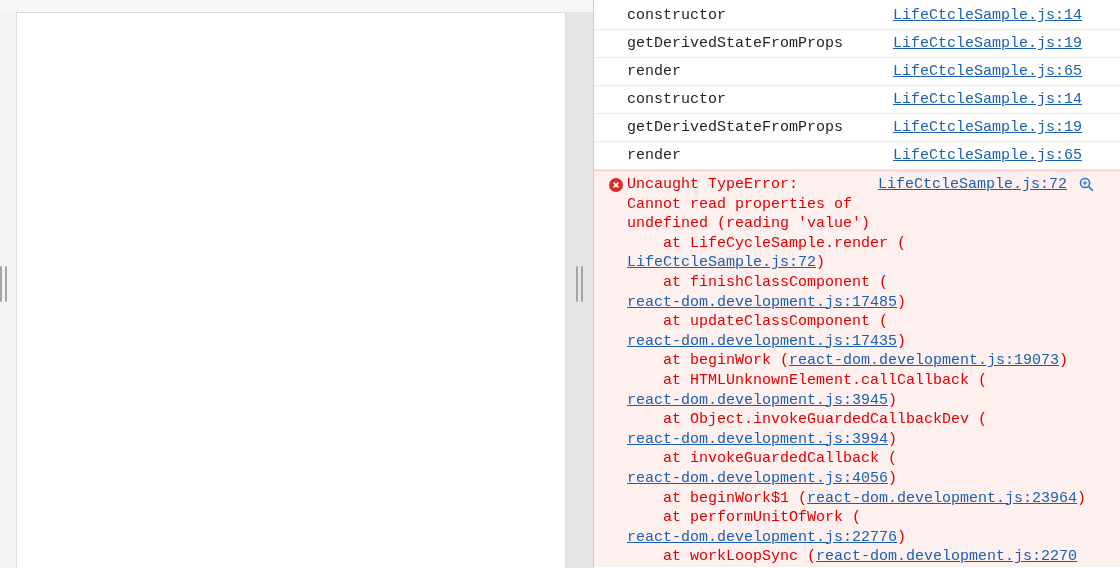 The image size is (1120, 568). I want to click on stack-frame-text: at Object.invokeGuardedCallbackDev (, so click(825, 420).